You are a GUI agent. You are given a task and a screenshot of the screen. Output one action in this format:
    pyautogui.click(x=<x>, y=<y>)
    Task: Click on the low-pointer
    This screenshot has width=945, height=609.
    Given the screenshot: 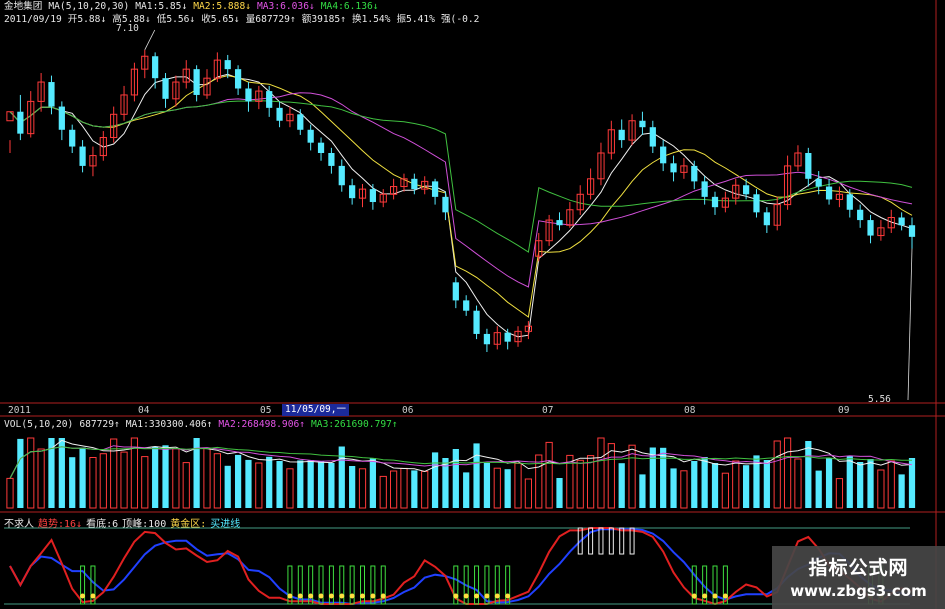 What is the action you would take?
    pyautogui.click(x=910, y=324)
    